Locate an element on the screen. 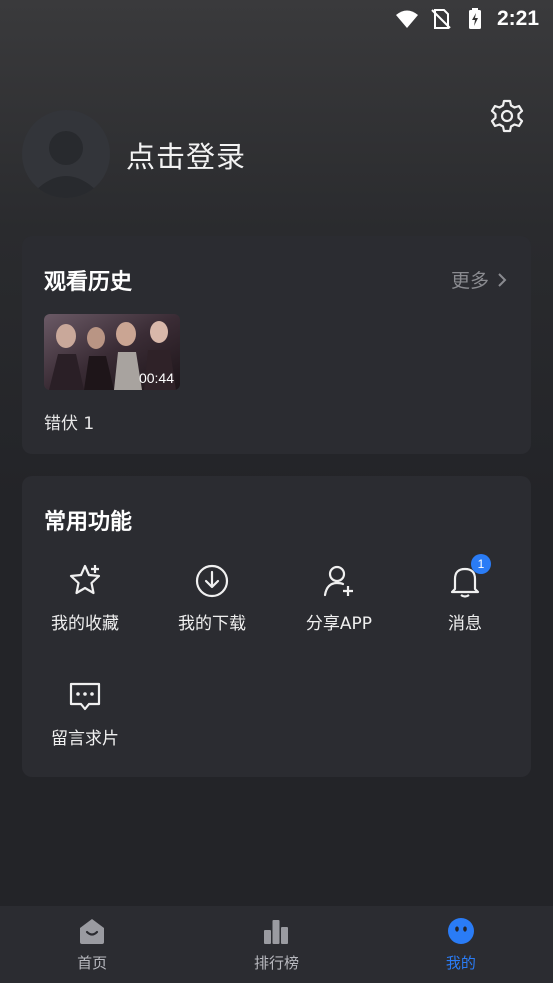  messages-button: 1 消息 is located at coordinates (465, 594).